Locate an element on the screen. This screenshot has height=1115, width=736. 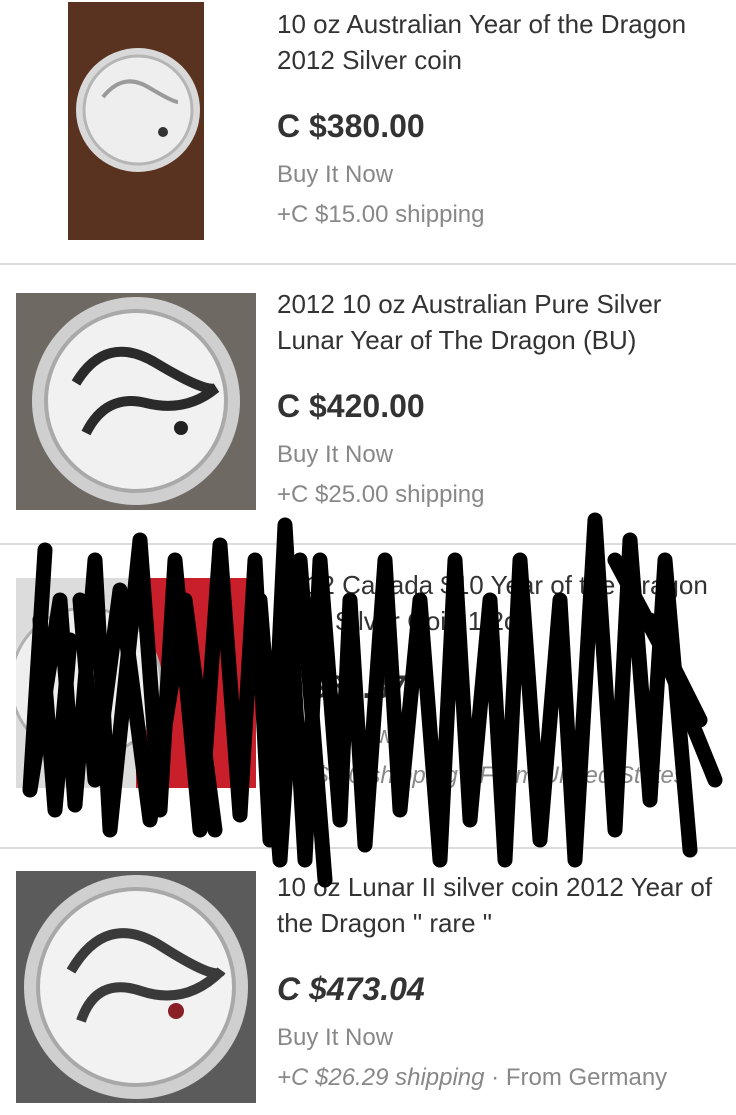
listing-shipping: +C $25.00 shipping is located at coordinates (381, 494).